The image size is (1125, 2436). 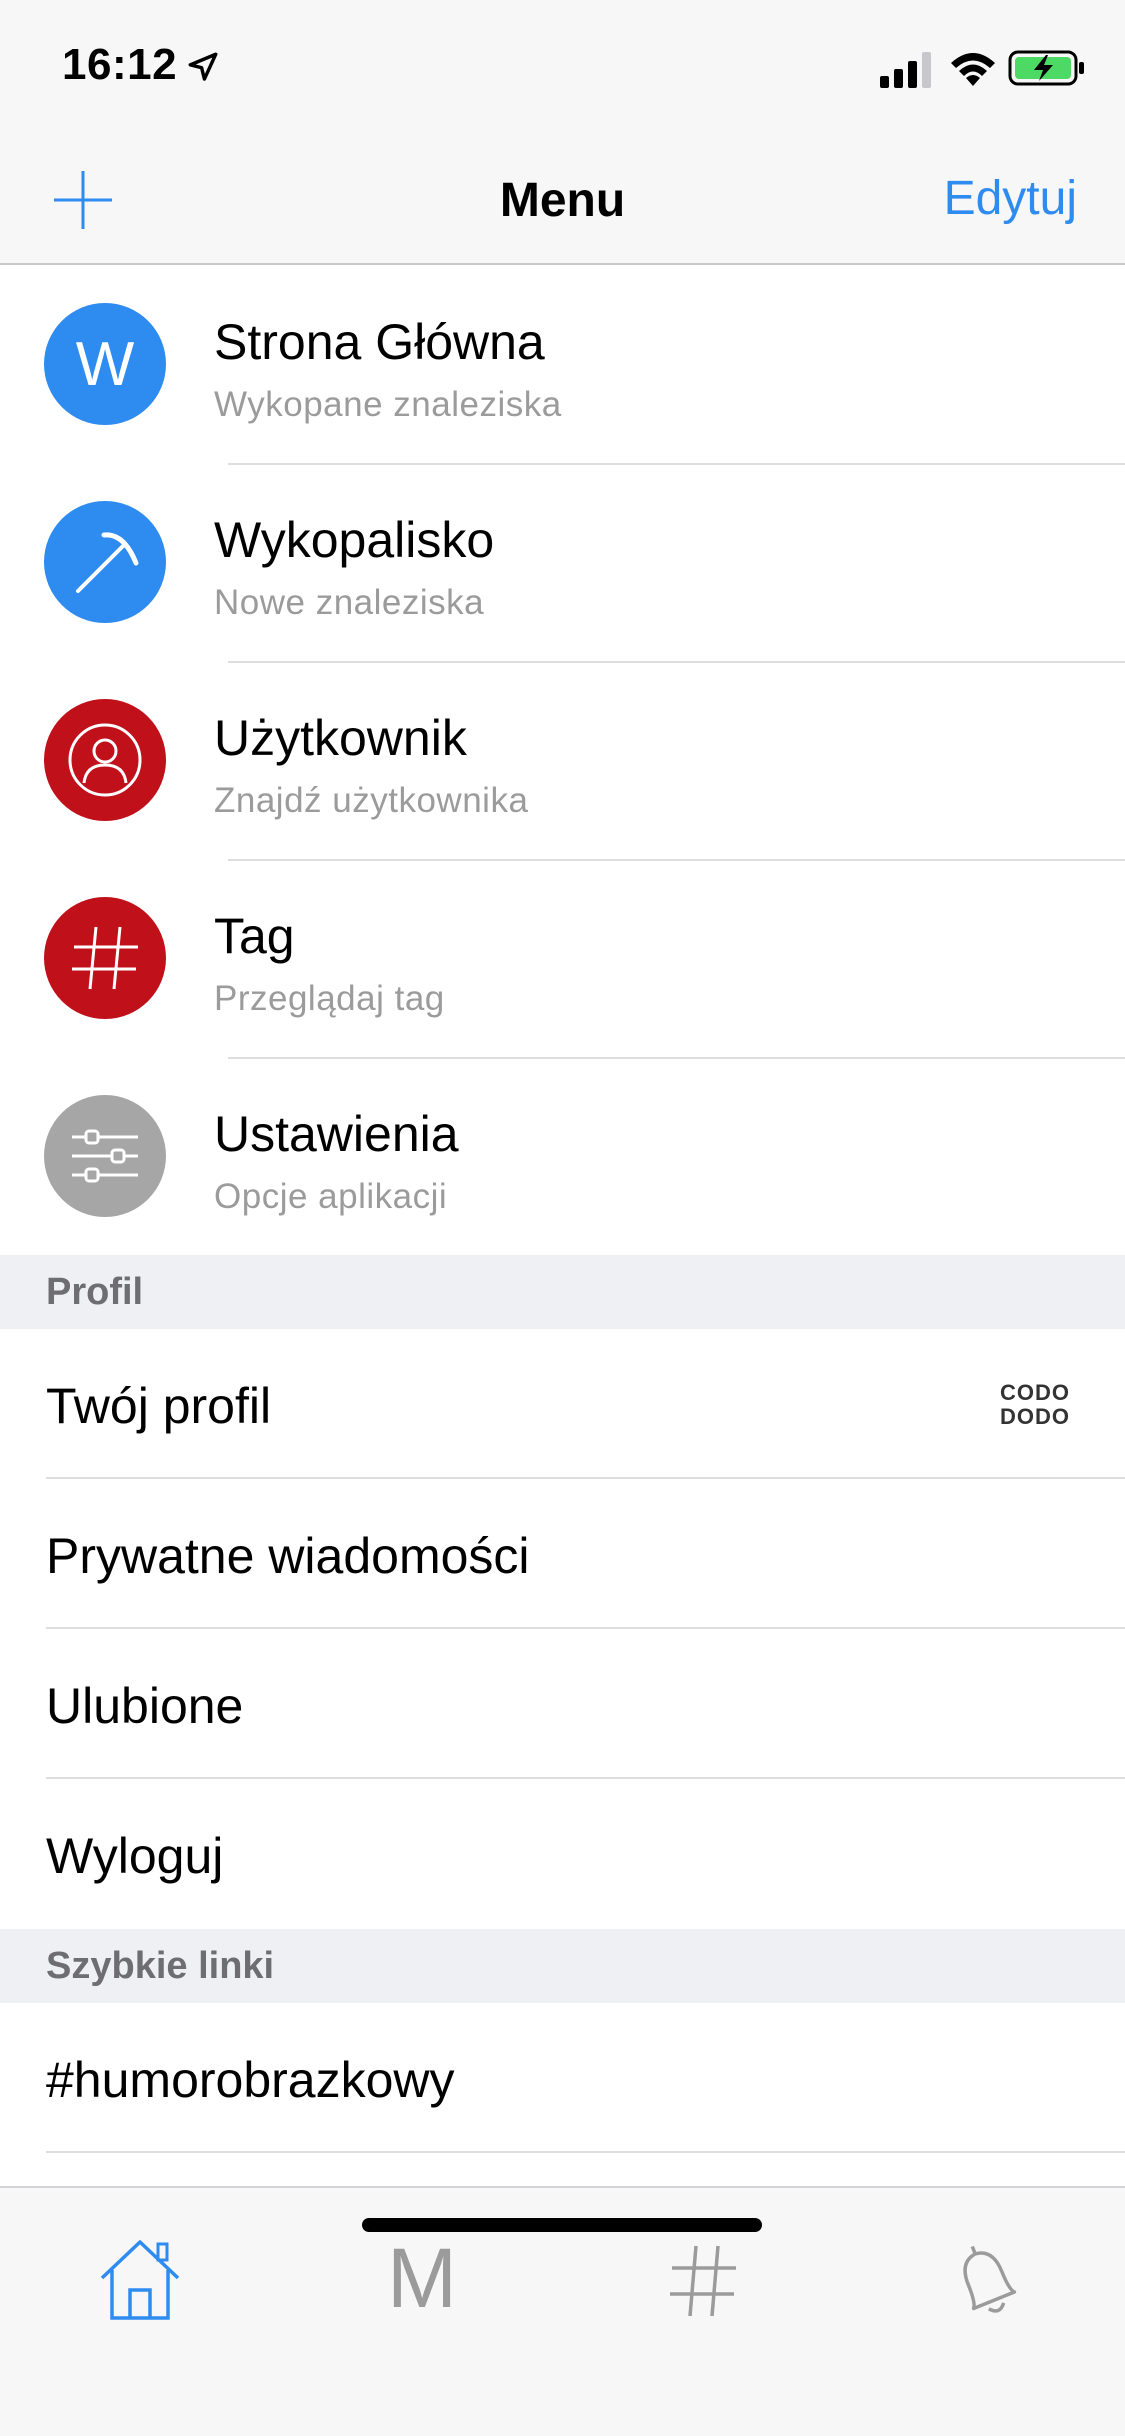 I want to click on tab-tags, so click(x=702, y=2278).